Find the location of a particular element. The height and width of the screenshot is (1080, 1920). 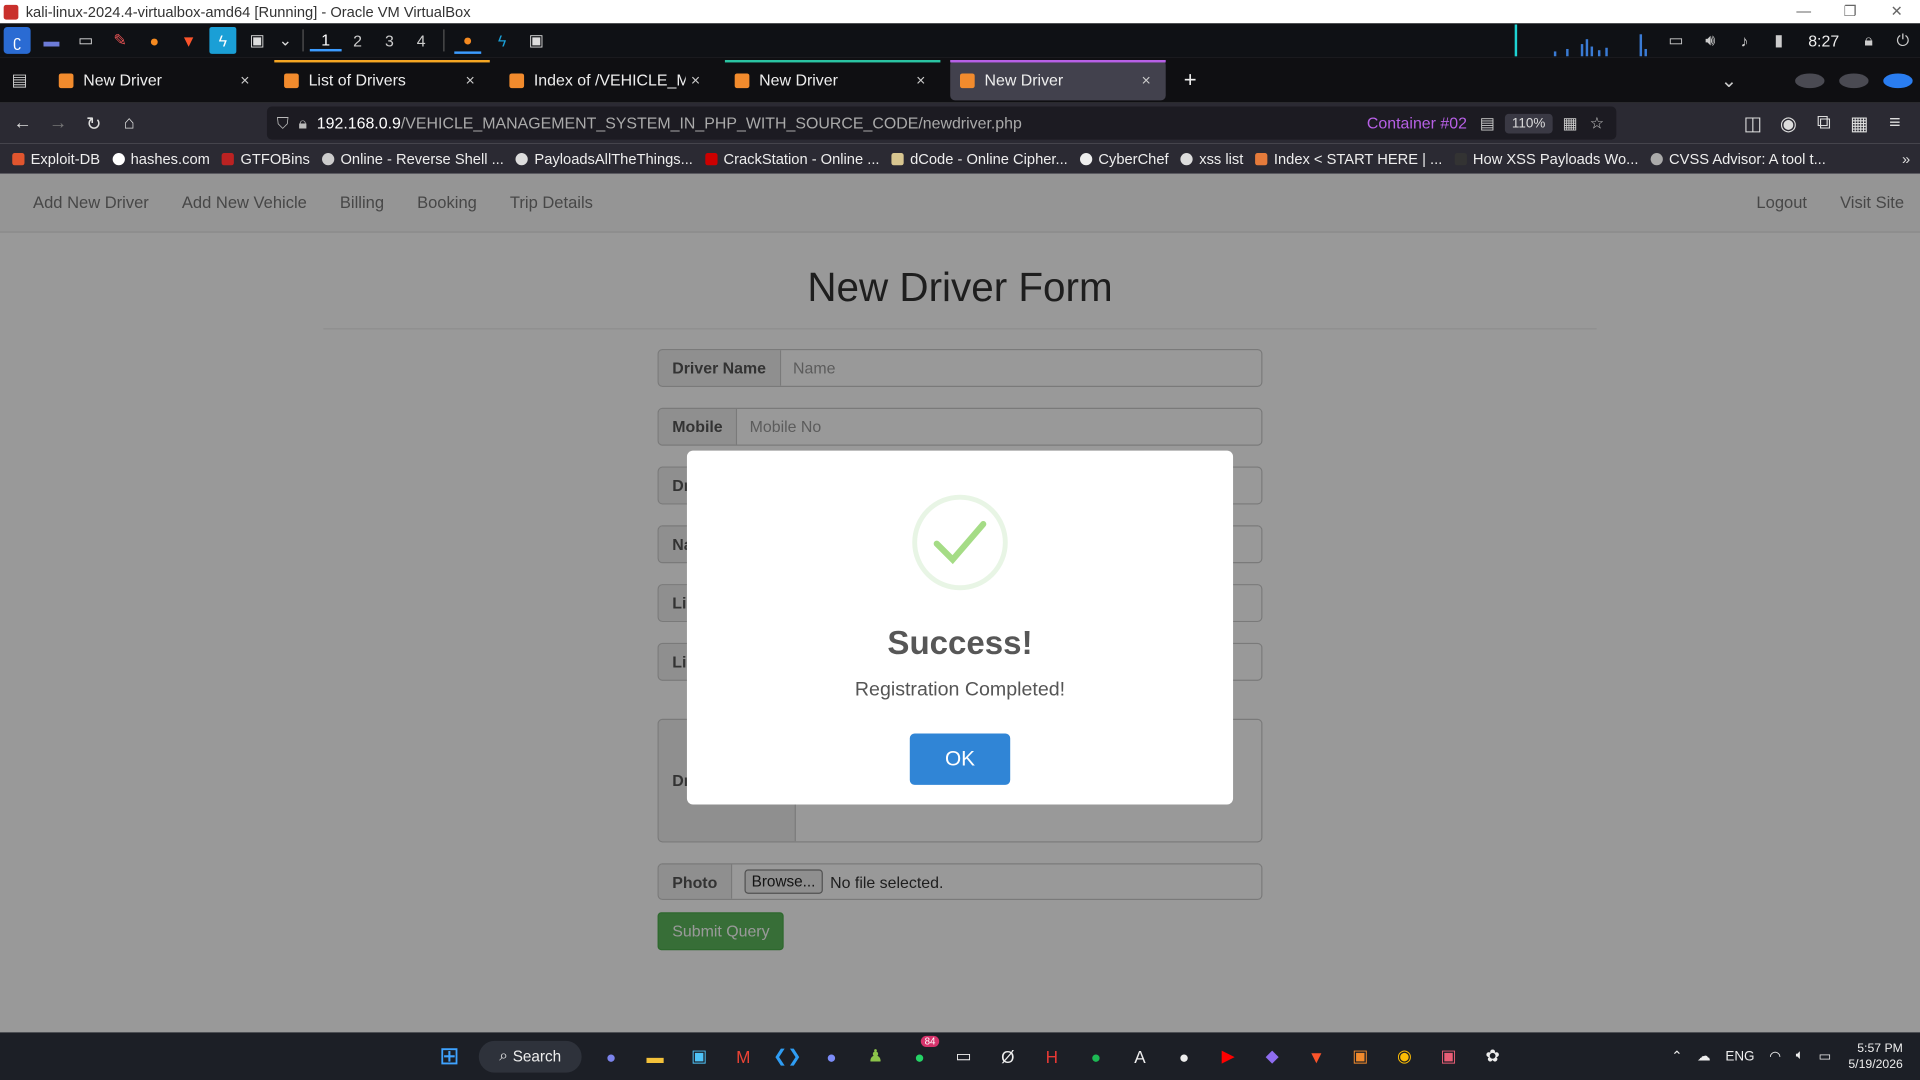

back-arrow-icon: ← is located at coordinates (23, 123).